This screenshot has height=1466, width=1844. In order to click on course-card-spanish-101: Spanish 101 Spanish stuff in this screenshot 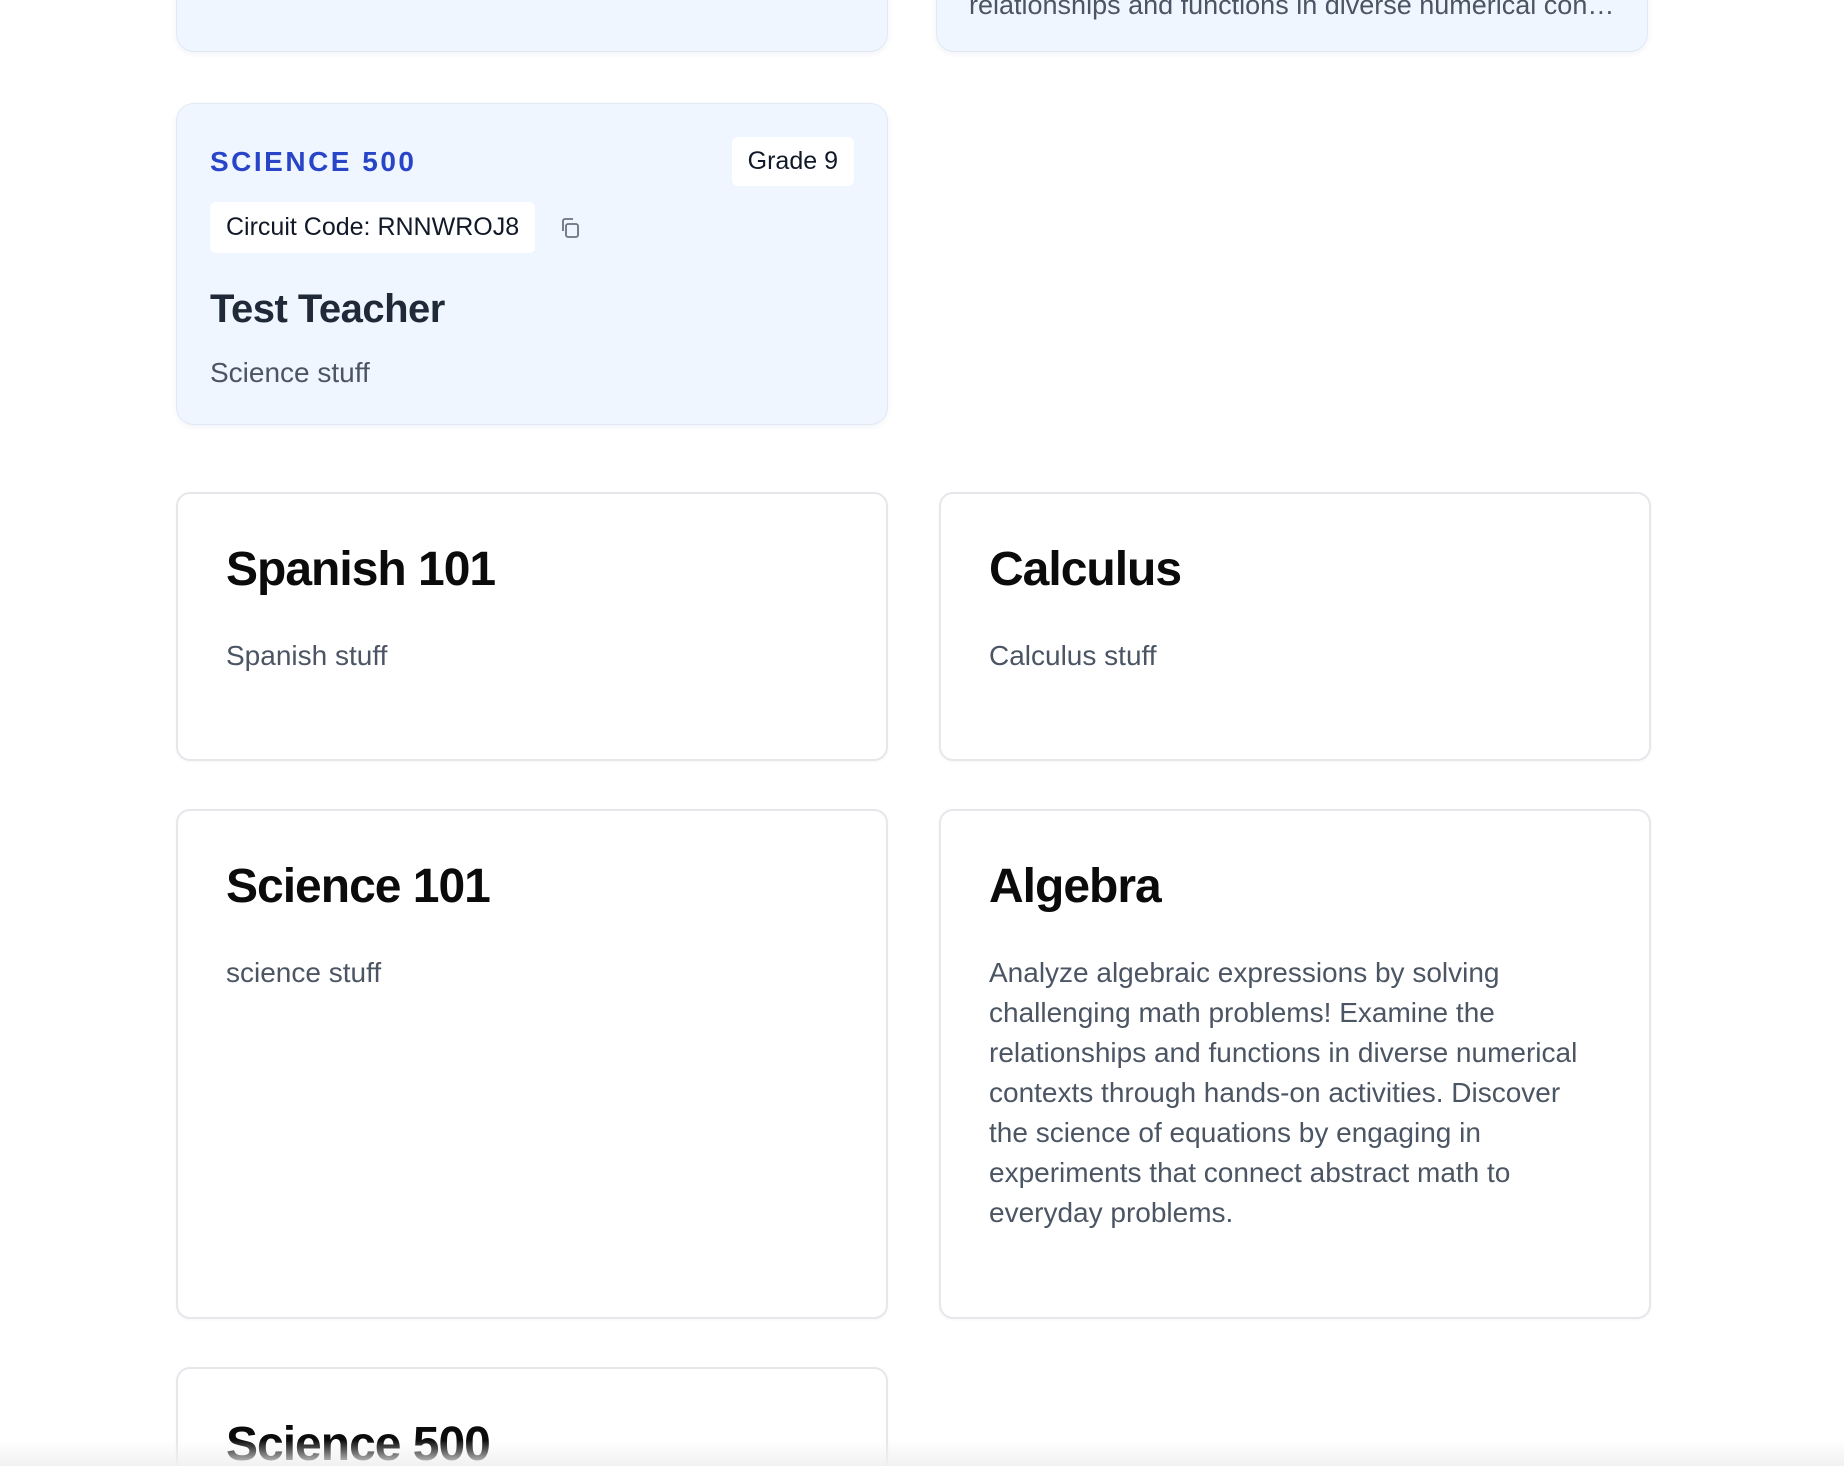, I will do `click(532, 626)`.